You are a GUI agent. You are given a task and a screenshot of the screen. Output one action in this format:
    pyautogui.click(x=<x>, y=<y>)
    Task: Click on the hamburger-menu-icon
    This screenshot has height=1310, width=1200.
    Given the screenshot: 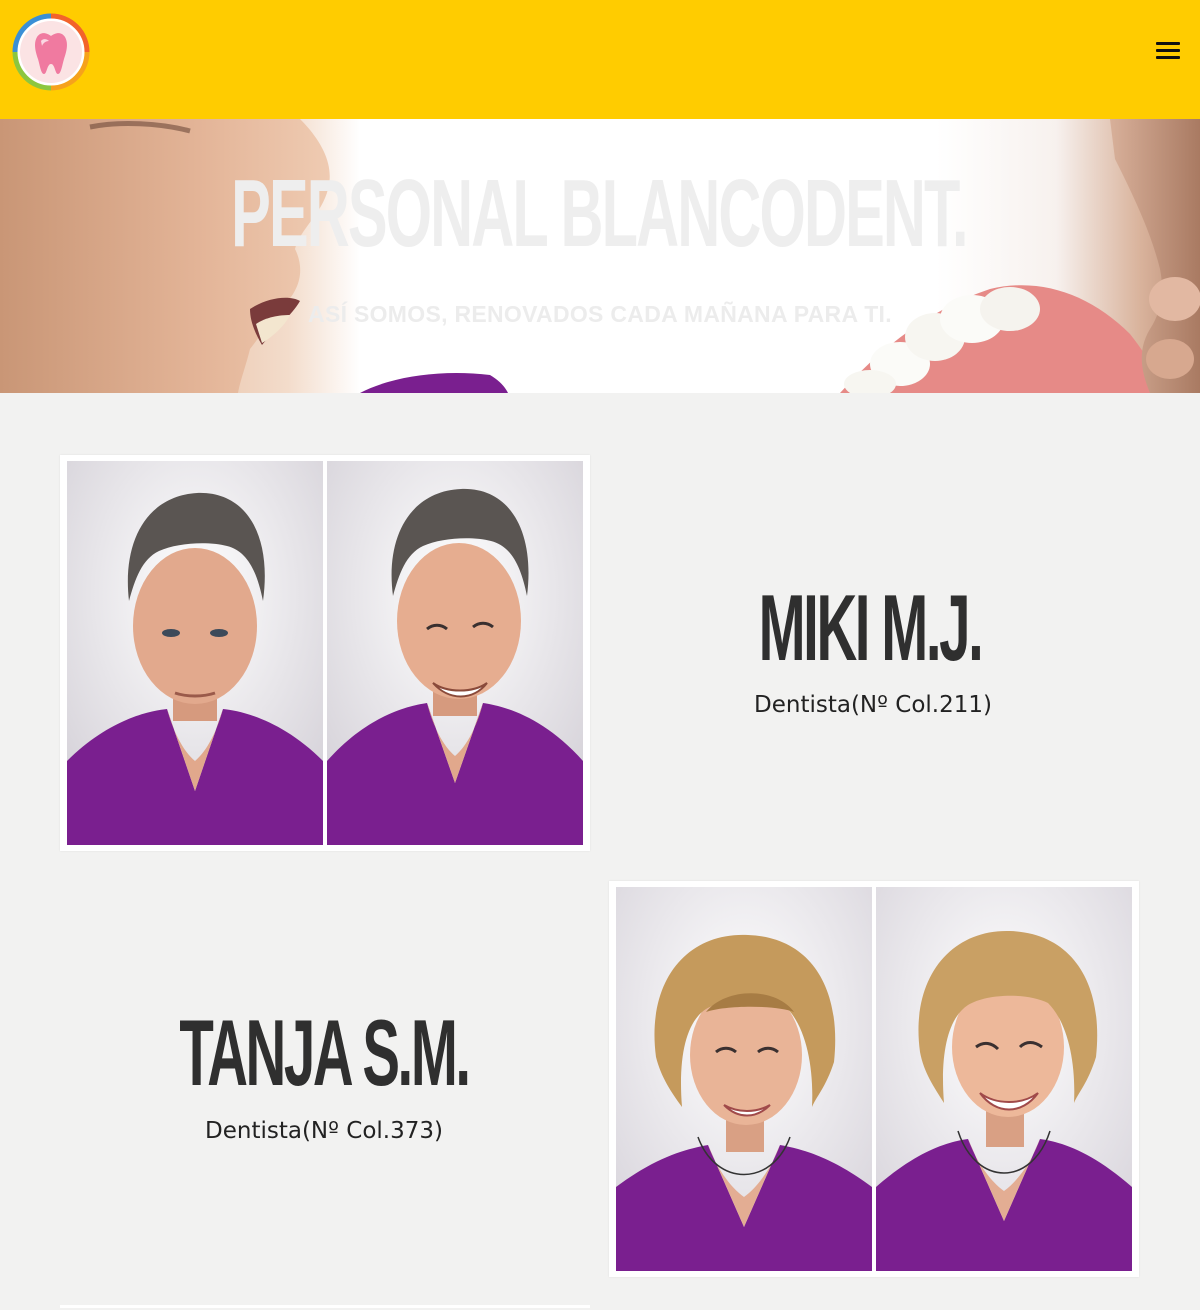 What is the action you would take?
    pyautogui.click(x=1170, y=50)
    